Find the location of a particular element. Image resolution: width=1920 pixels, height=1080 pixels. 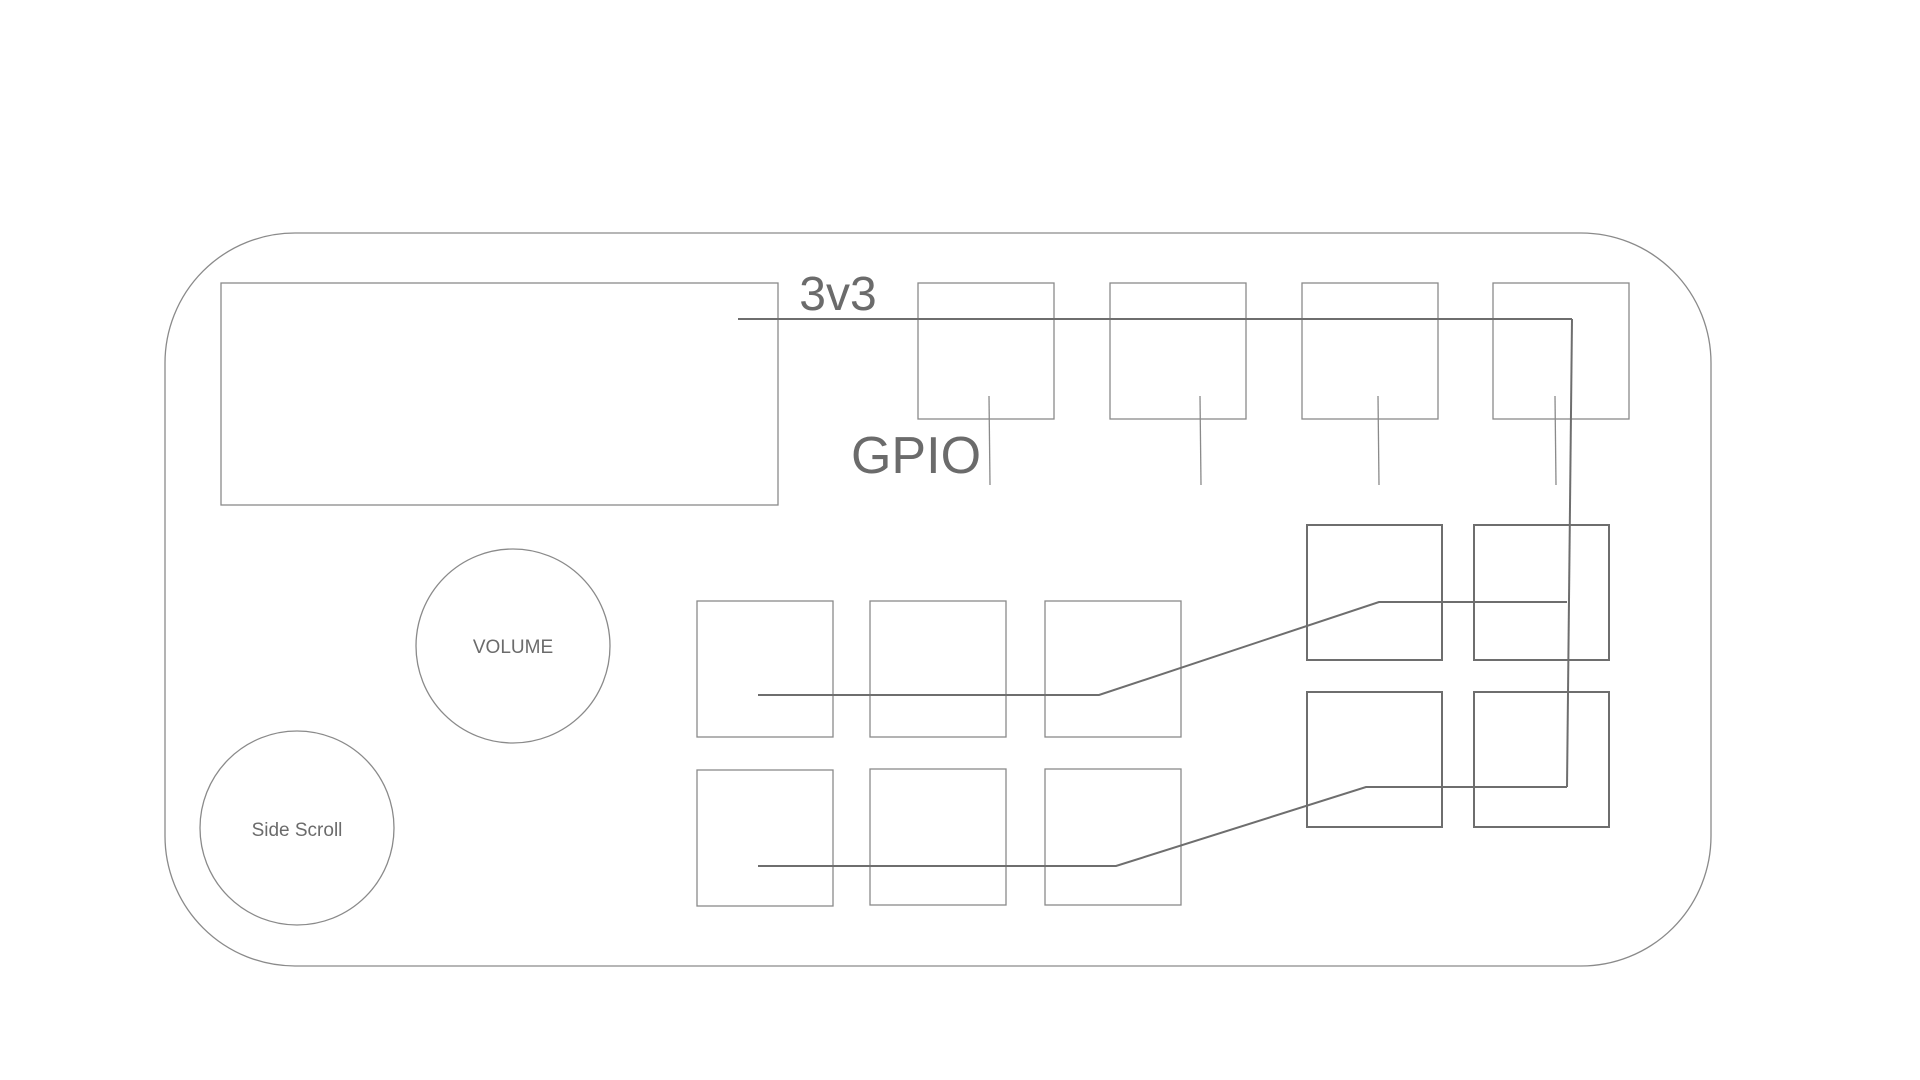

volume-knob-label: VOLUME is located at coordinates (513, 647).